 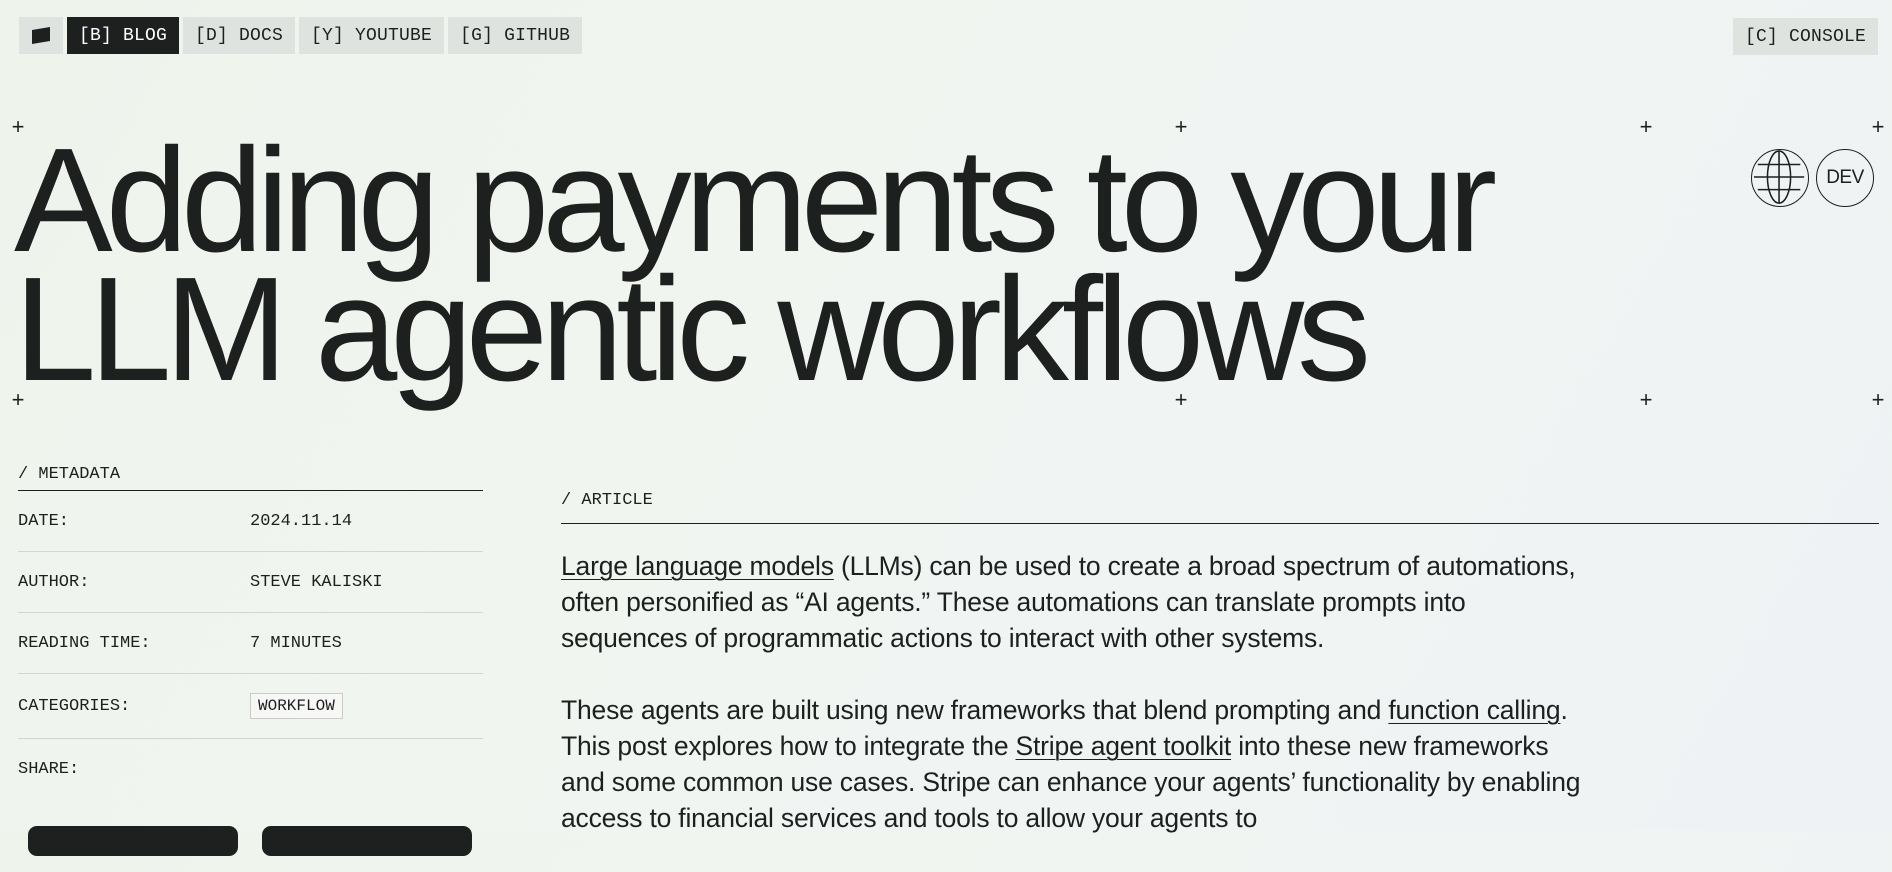 I want to click on metadata-heading: / METADATA, so click(x=69, y=474).